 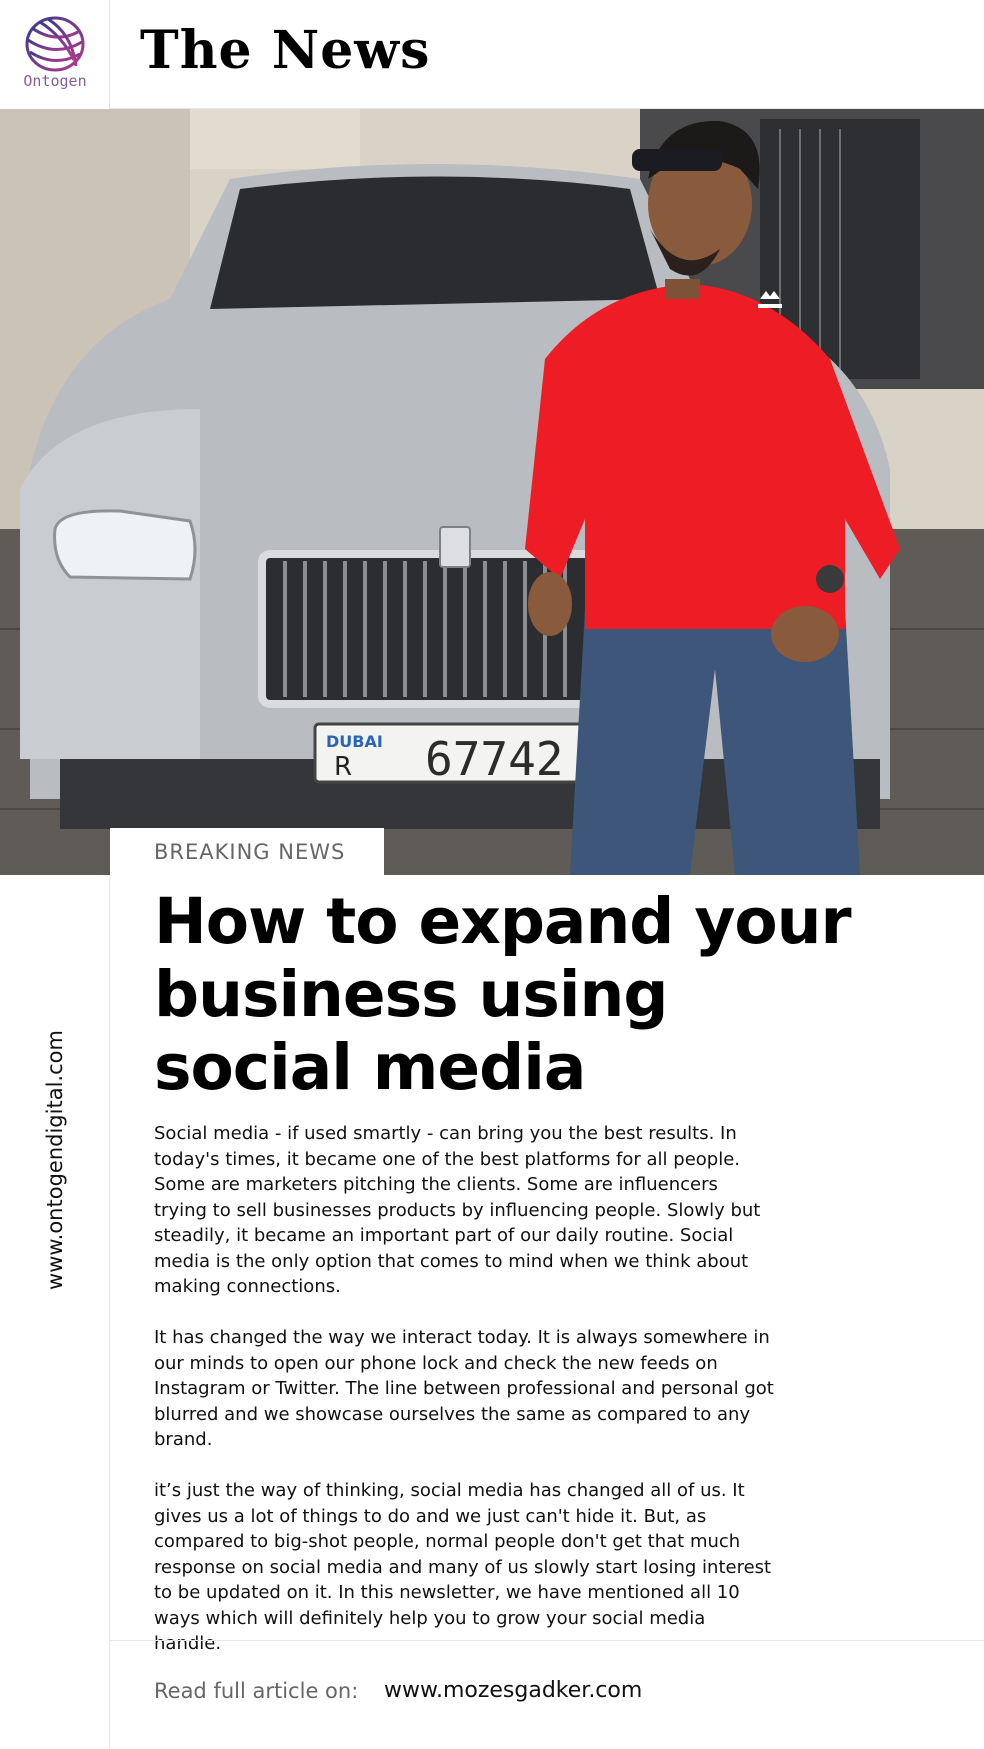 I want to click on breaking-news-label: BREAKING NEWS, so click(x=250, y=852).